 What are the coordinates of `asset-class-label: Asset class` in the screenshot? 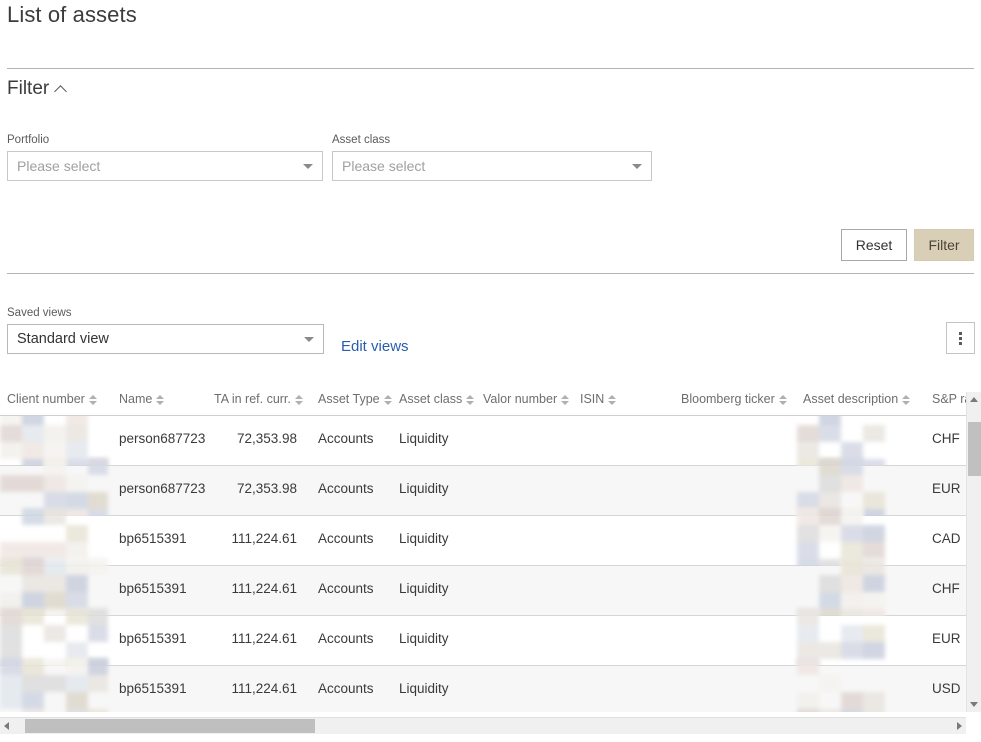 It's located at (361, 140).